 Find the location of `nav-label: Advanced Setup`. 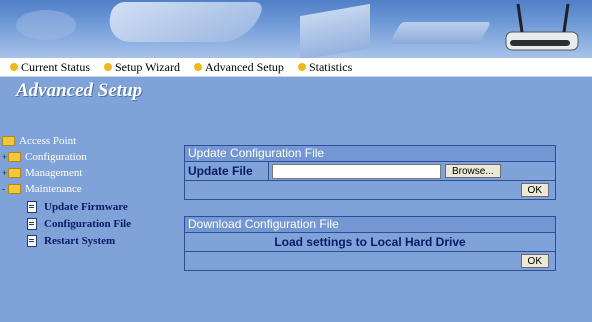

nav-label: Advanced Setup is located at coordinates (244, 66).